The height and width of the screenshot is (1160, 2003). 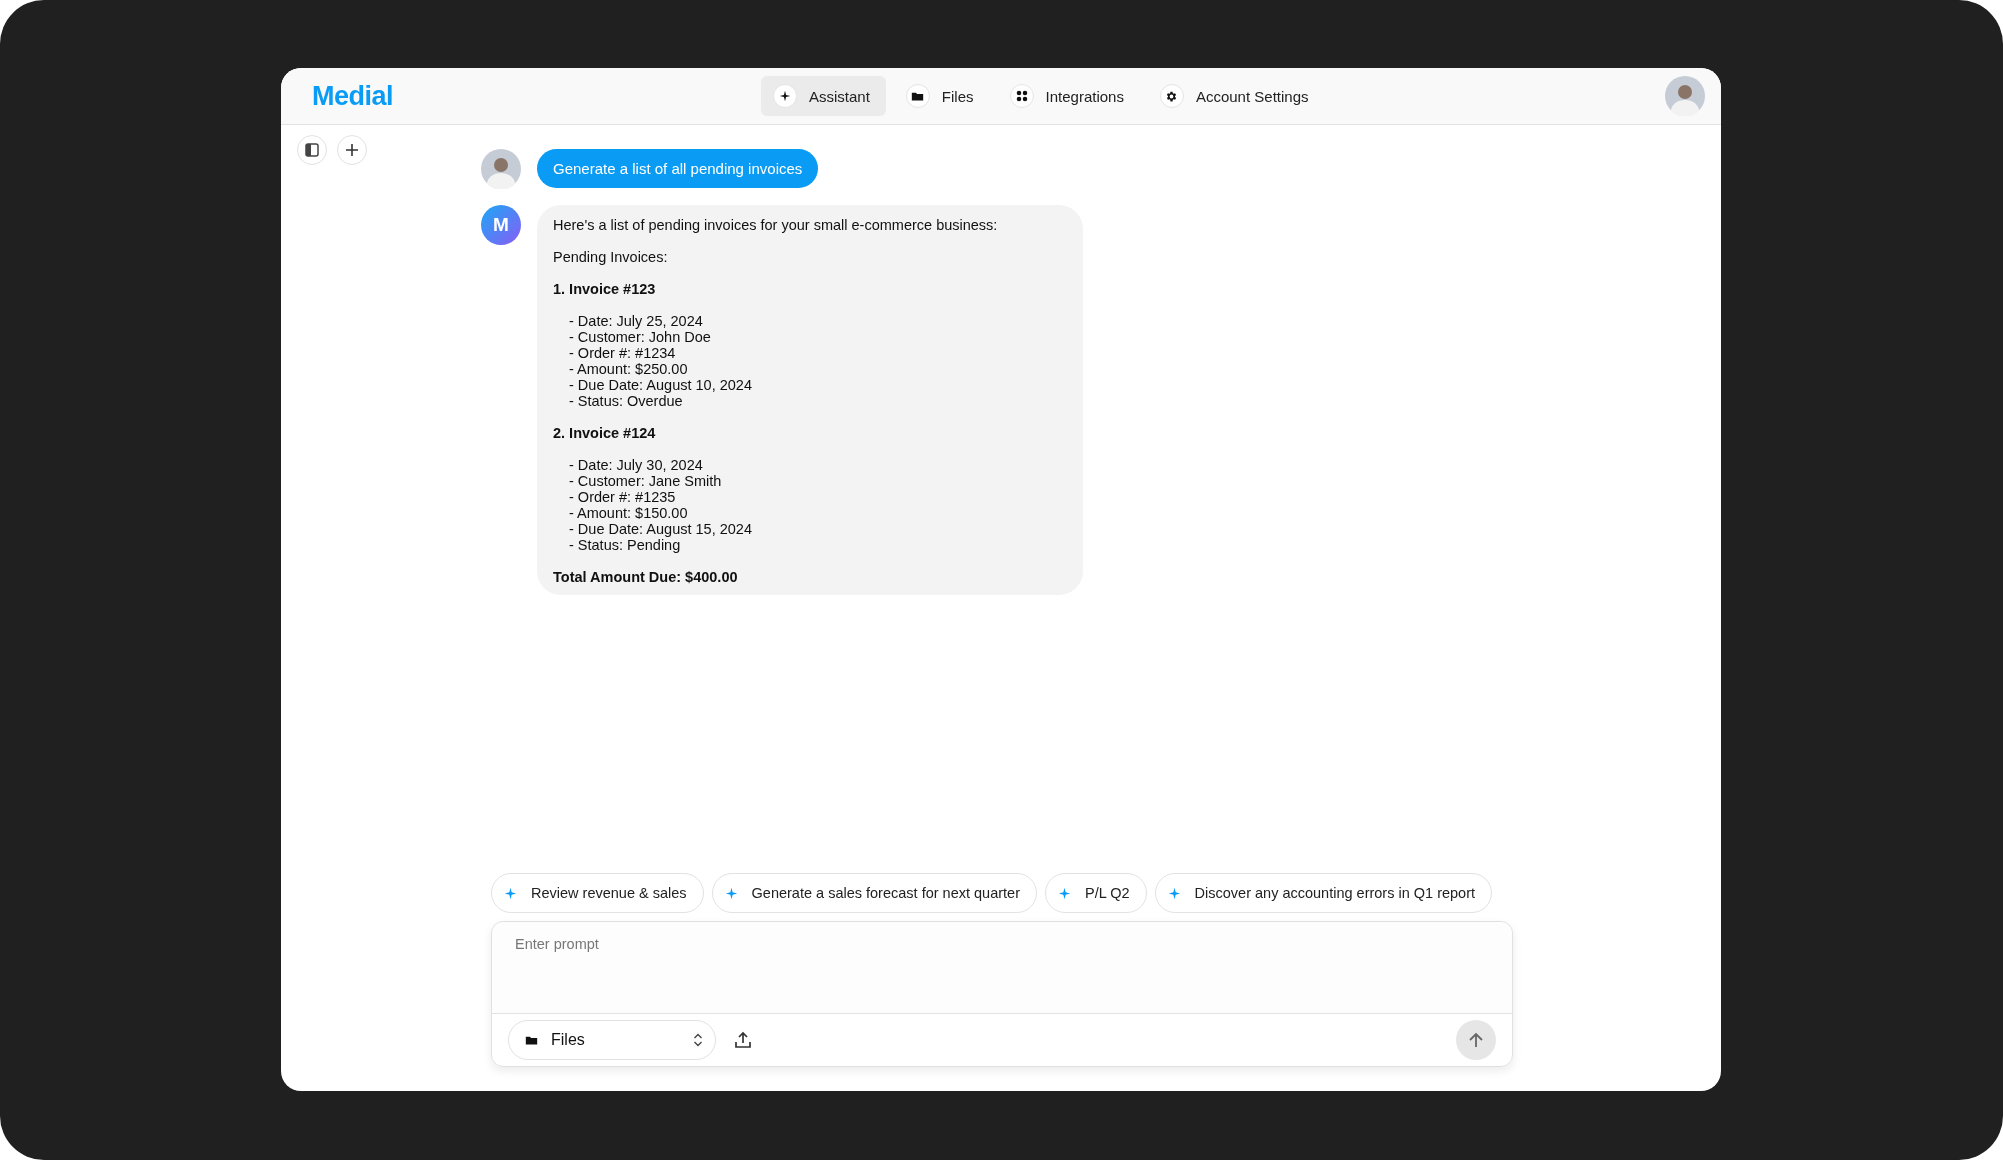 What do you see at coordinates (1021, 96) in the screenshot?
I see `grid-icon` at bounding box center [1021, 96].